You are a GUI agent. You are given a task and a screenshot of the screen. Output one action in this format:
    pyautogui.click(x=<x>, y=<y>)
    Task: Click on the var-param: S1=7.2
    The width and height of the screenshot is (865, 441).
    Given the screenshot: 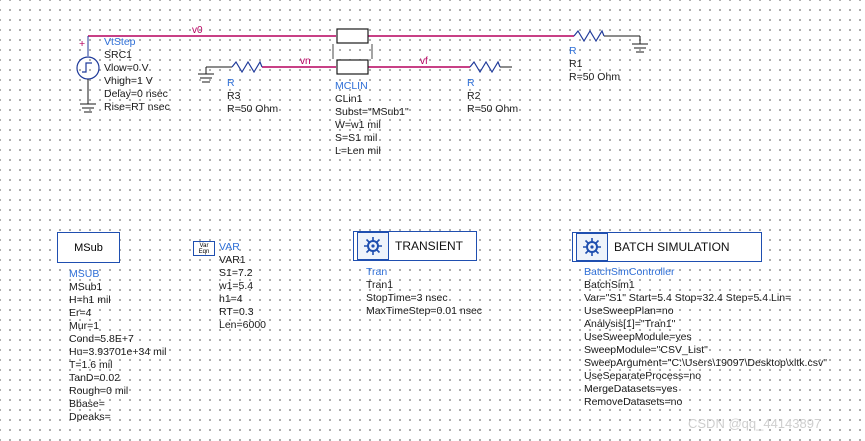 What is the action you would take?
    pyautogui.click(x=236, y=273)
    